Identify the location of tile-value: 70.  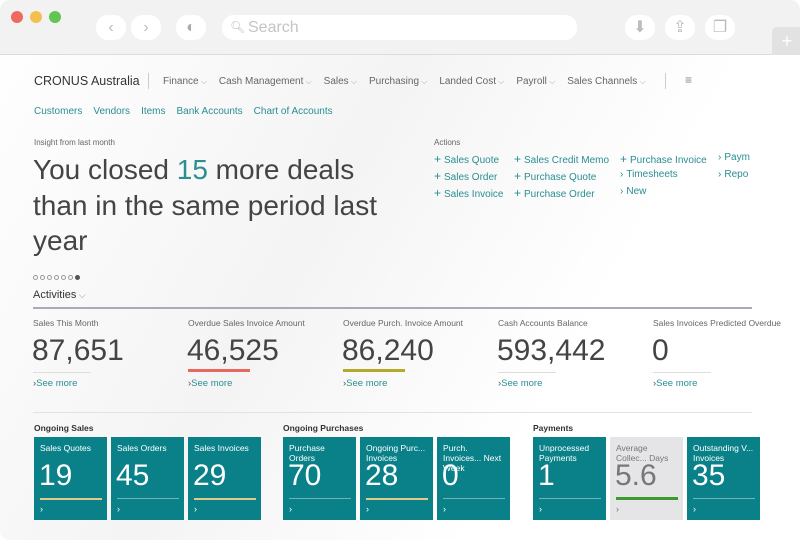
(305, 475).